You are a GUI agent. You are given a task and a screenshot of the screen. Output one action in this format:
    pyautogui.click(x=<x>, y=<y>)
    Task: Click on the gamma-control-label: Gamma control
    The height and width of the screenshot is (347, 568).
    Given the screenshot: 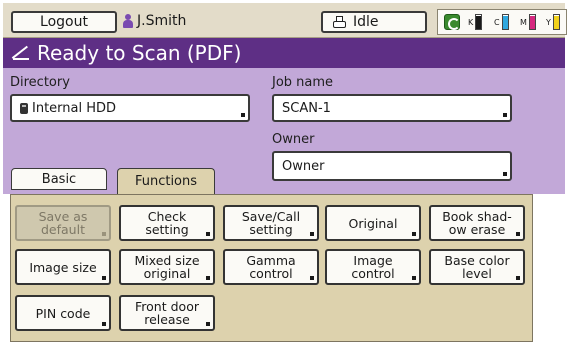 What is the action you would take?
    pyautogui.click(x=271, y=267)
    